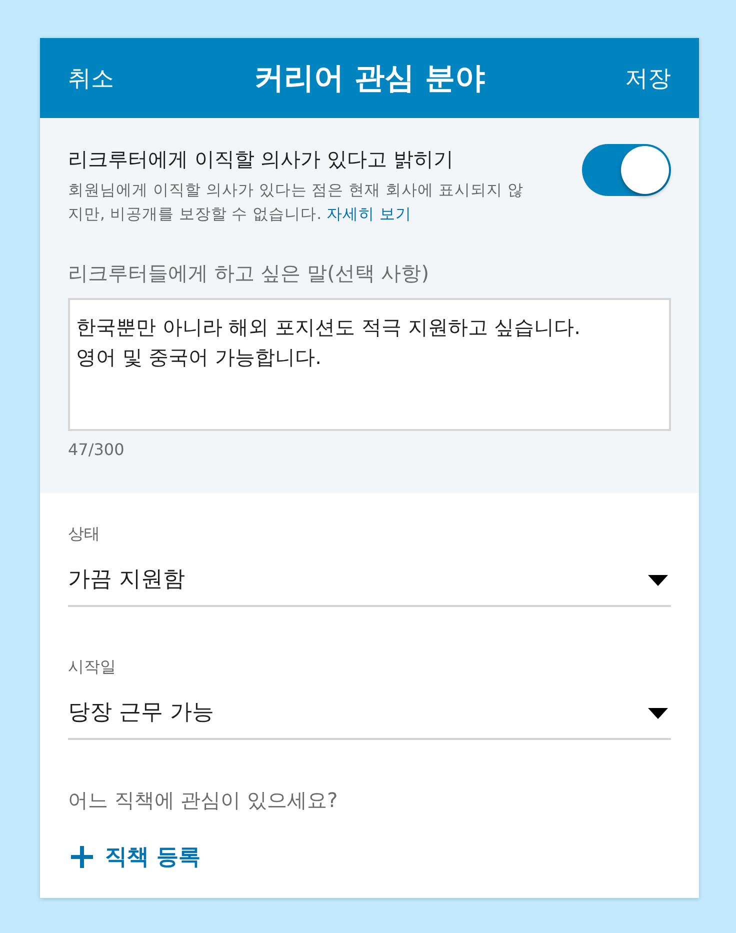 The height and width of the screenshot is (933, 736). Describe the element at coordinates (369, 364) in the screenshot. I see `message-field: 한국뿐만 아니라 해외 포지션도 적극 지원하고 싶습니다. 영어 및 중국어 가능합니다.` at that location.